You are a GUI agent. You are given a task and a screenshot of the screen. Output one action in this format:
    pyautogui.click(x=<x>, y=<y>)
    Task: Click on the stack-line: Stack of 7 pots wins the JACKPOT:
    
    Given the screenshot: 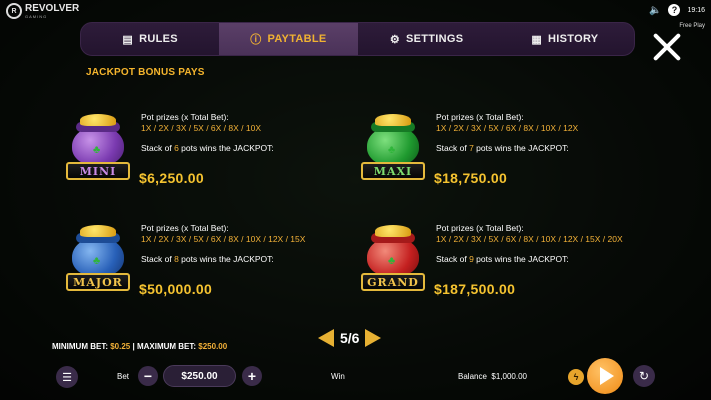 What is the action you would take?
    pyautogui.click(x=546, y=148)
    